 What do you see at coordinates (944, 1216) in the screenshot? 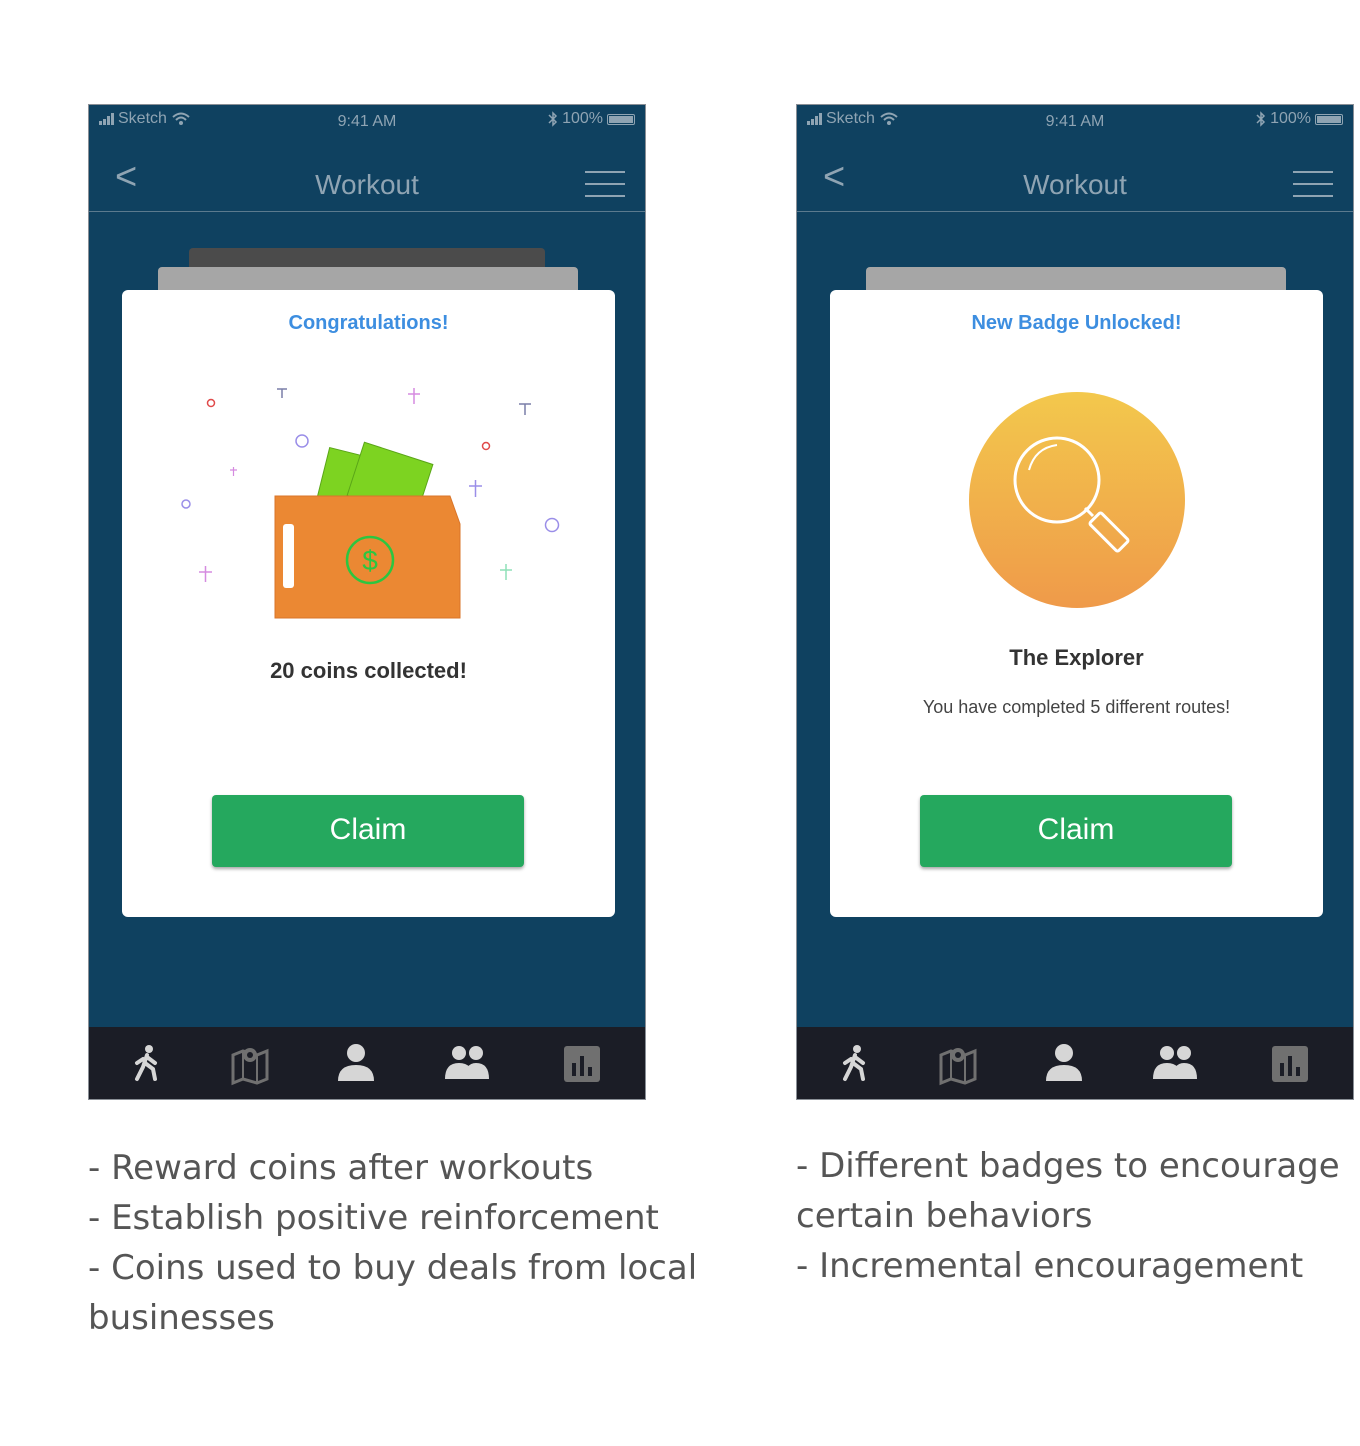
I see `caption-line: certain behaviors` at bounding box center [944, 1216].